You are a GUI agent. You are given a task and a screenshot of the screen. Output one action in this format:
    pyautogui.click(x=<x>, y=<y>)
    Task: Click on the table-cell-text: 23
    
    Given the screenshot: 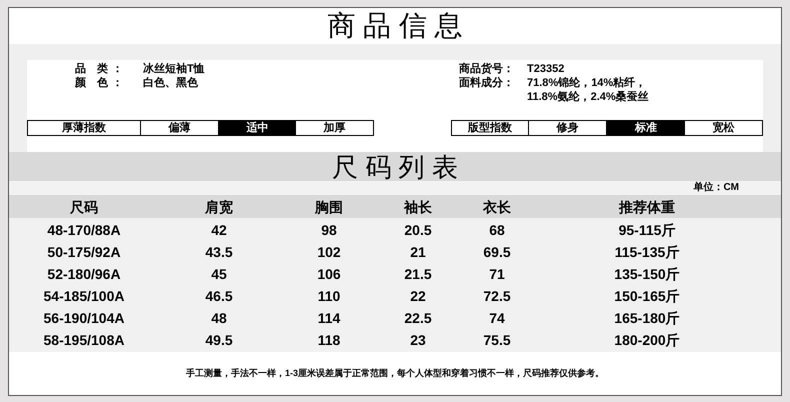 What is the action you would take?
    pyautogui.click(x=418, y=340)
    